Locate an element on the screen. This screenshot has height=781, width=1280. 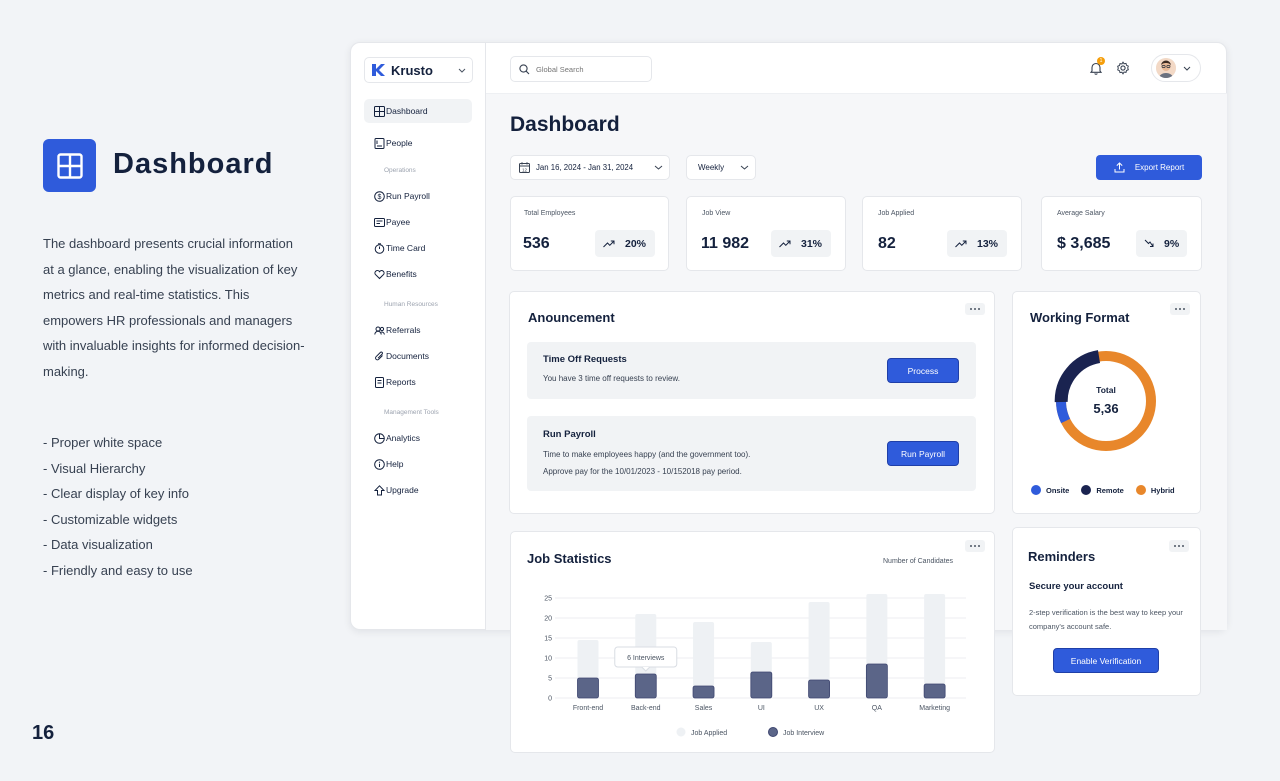
legend-dot is located at coordinates (773, 732).